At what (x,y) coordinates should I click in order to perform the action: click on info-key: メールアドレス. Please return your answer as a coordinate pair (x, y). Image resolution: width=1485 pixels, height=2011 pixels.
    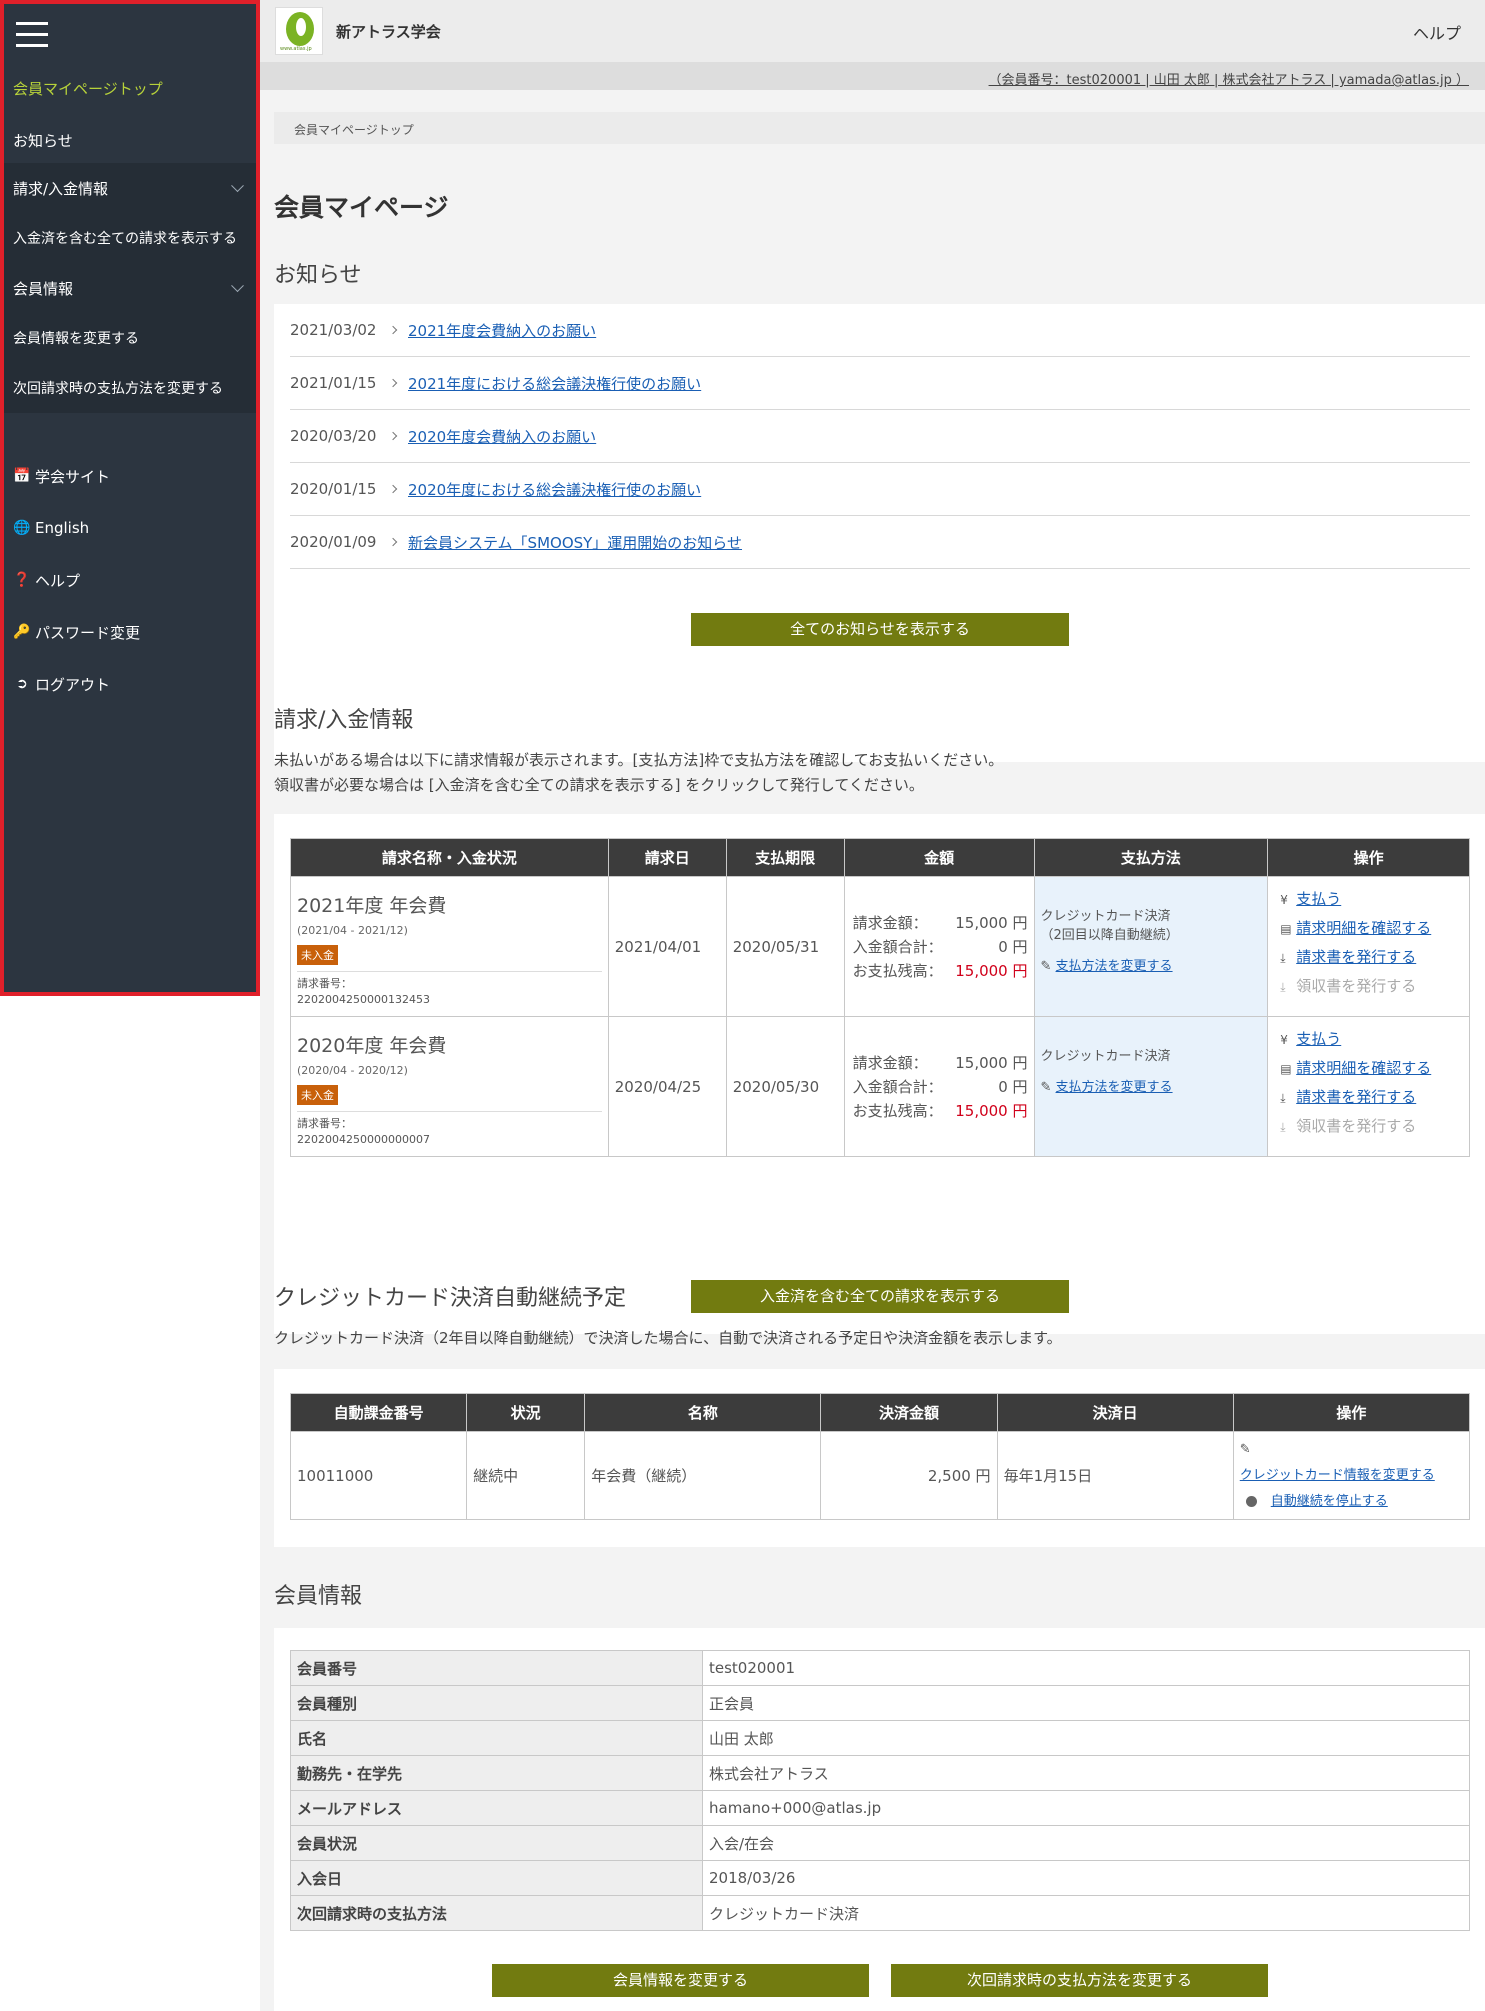
    Looking at the image, I should click on (496, 1808).